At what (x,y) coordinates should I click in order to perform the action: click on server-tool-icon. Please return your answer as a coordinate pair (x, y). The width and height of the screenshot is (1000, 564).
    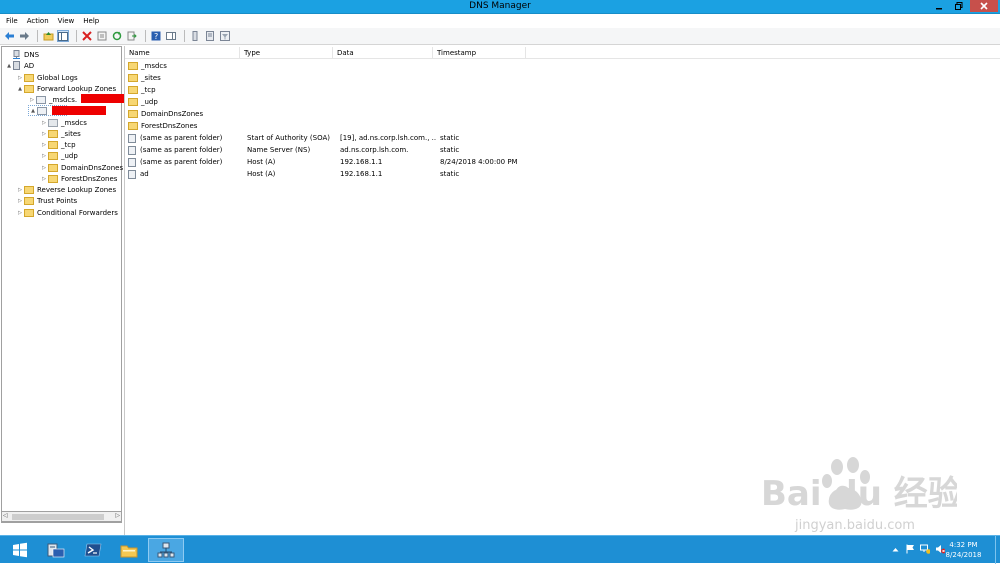
    Looking at the image, I should click on (195, 36).